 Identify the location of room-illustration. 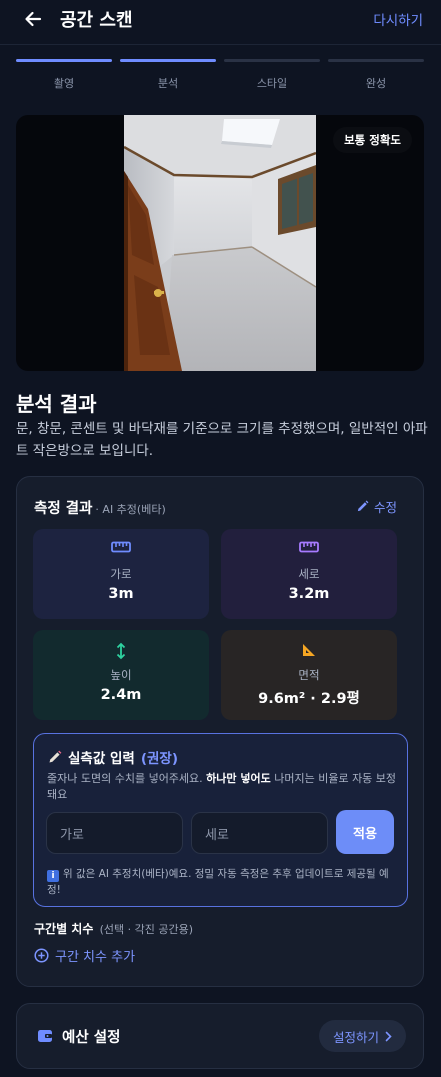
(220, 243).